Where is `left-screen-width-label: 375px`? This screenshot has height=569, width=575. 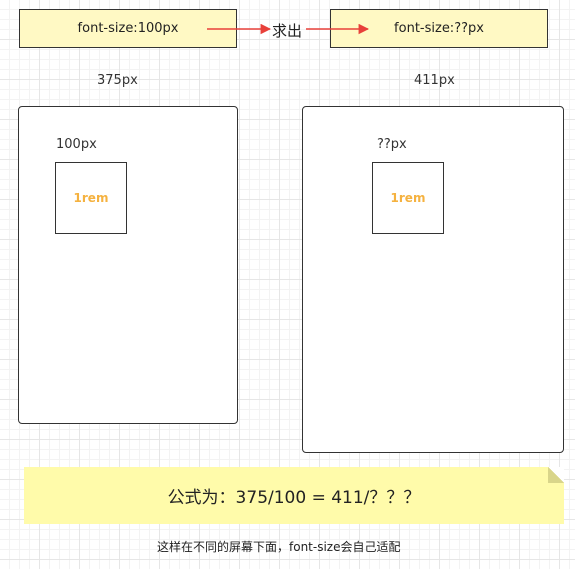
left-screen-width-label: 375px is located at coordinates (117, 80).